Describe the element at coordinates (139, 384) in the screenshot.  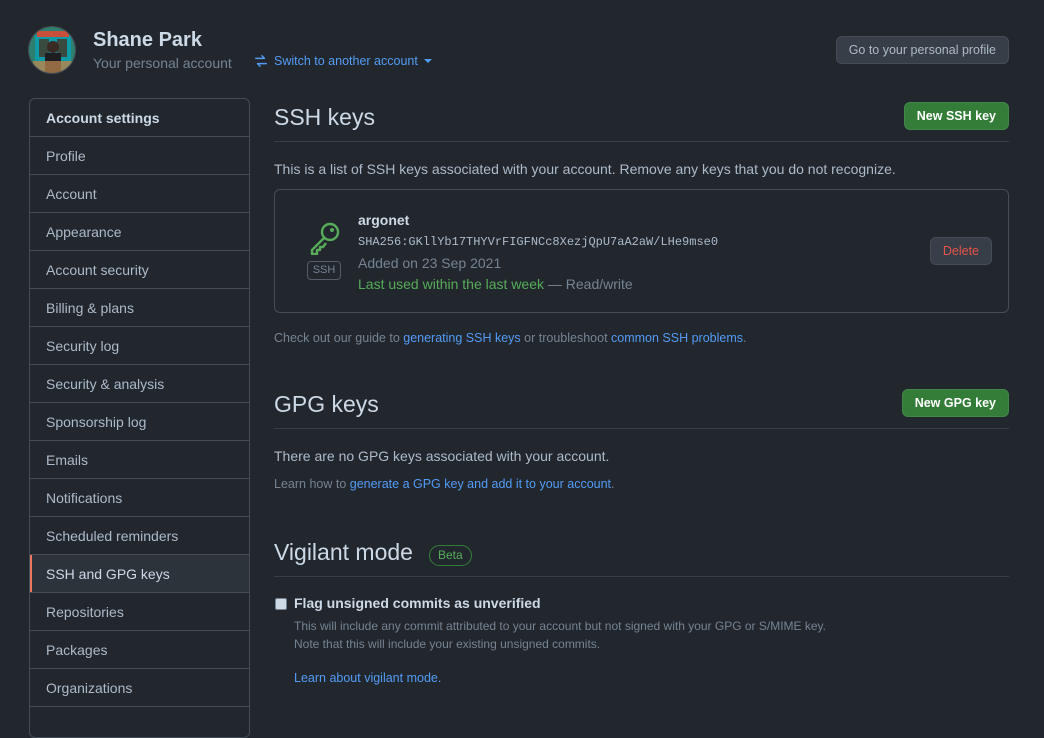
I see `sidebar-item-security-analysis: Security & analysis` at that location.